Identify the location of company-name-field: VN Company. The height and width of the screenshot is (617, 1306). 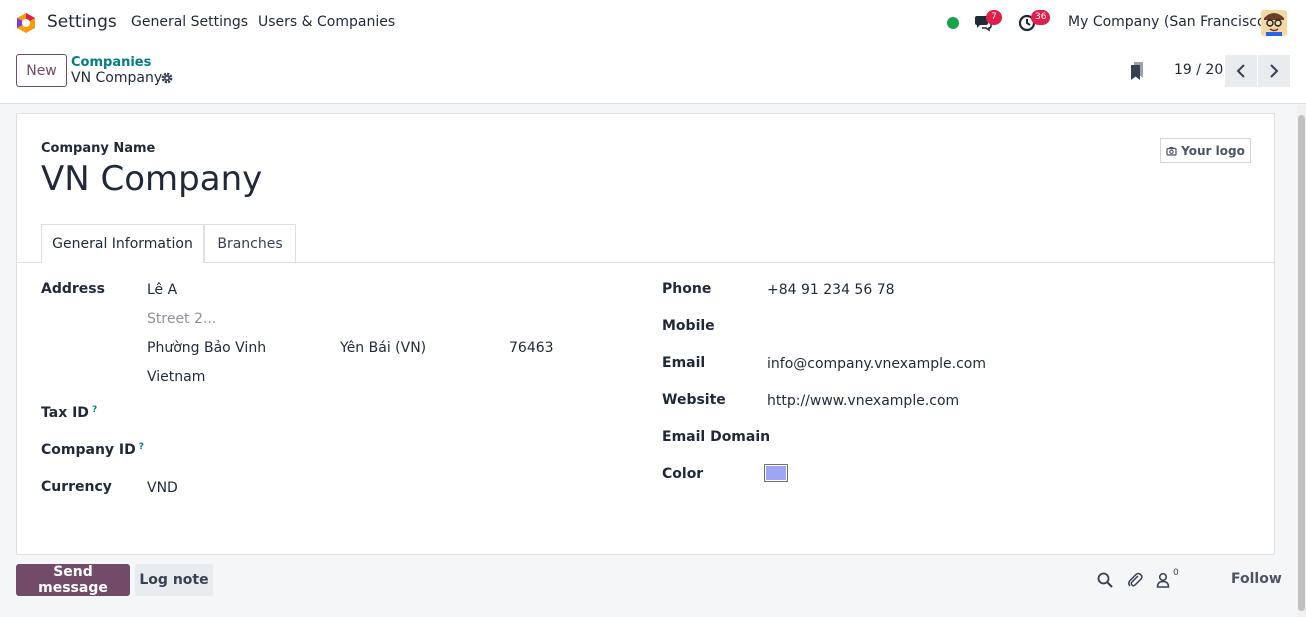
(151, 179).